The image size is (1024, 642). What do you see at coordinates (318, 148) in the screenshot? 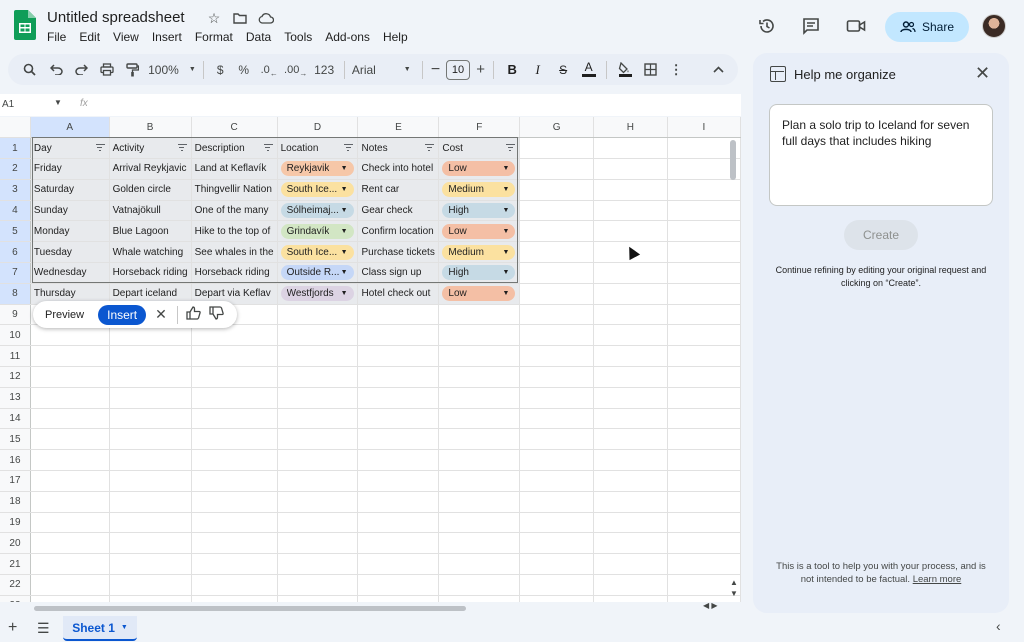
I see `header-cell: Location` at bounding box center [318, 148].